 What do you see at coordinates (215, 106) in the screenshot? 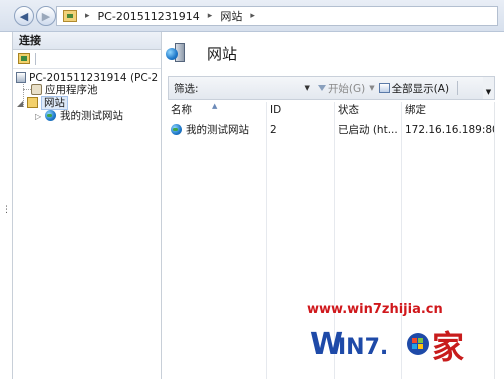
I see `sort-ascending-icon: ▲` at bounding box center [215, 106].